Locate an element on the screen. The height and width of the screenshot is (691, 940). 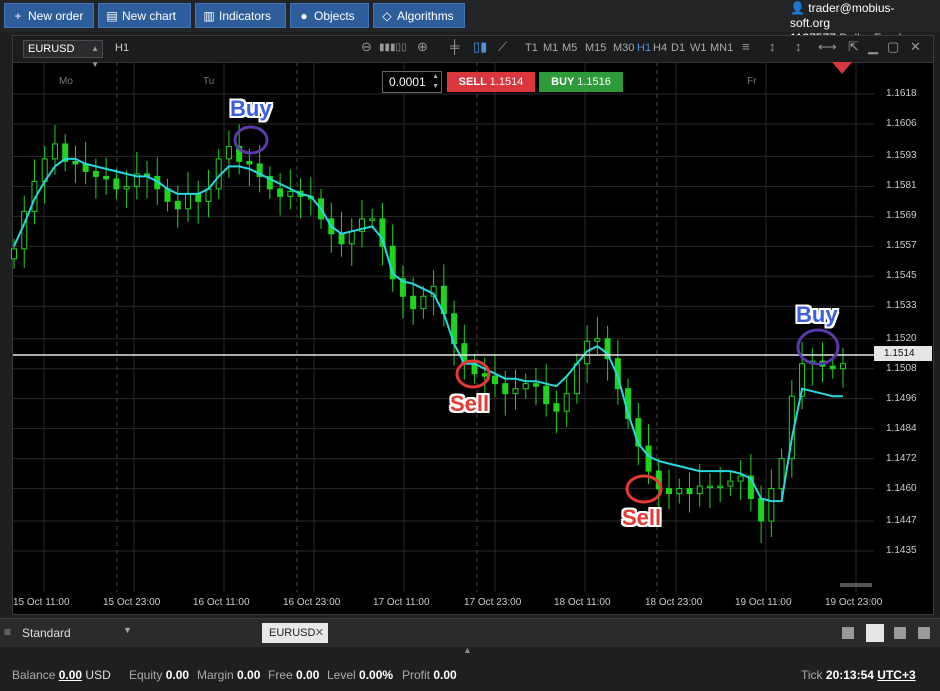
price-tick-label: 1.1508 is located at coordinates (901, 368).